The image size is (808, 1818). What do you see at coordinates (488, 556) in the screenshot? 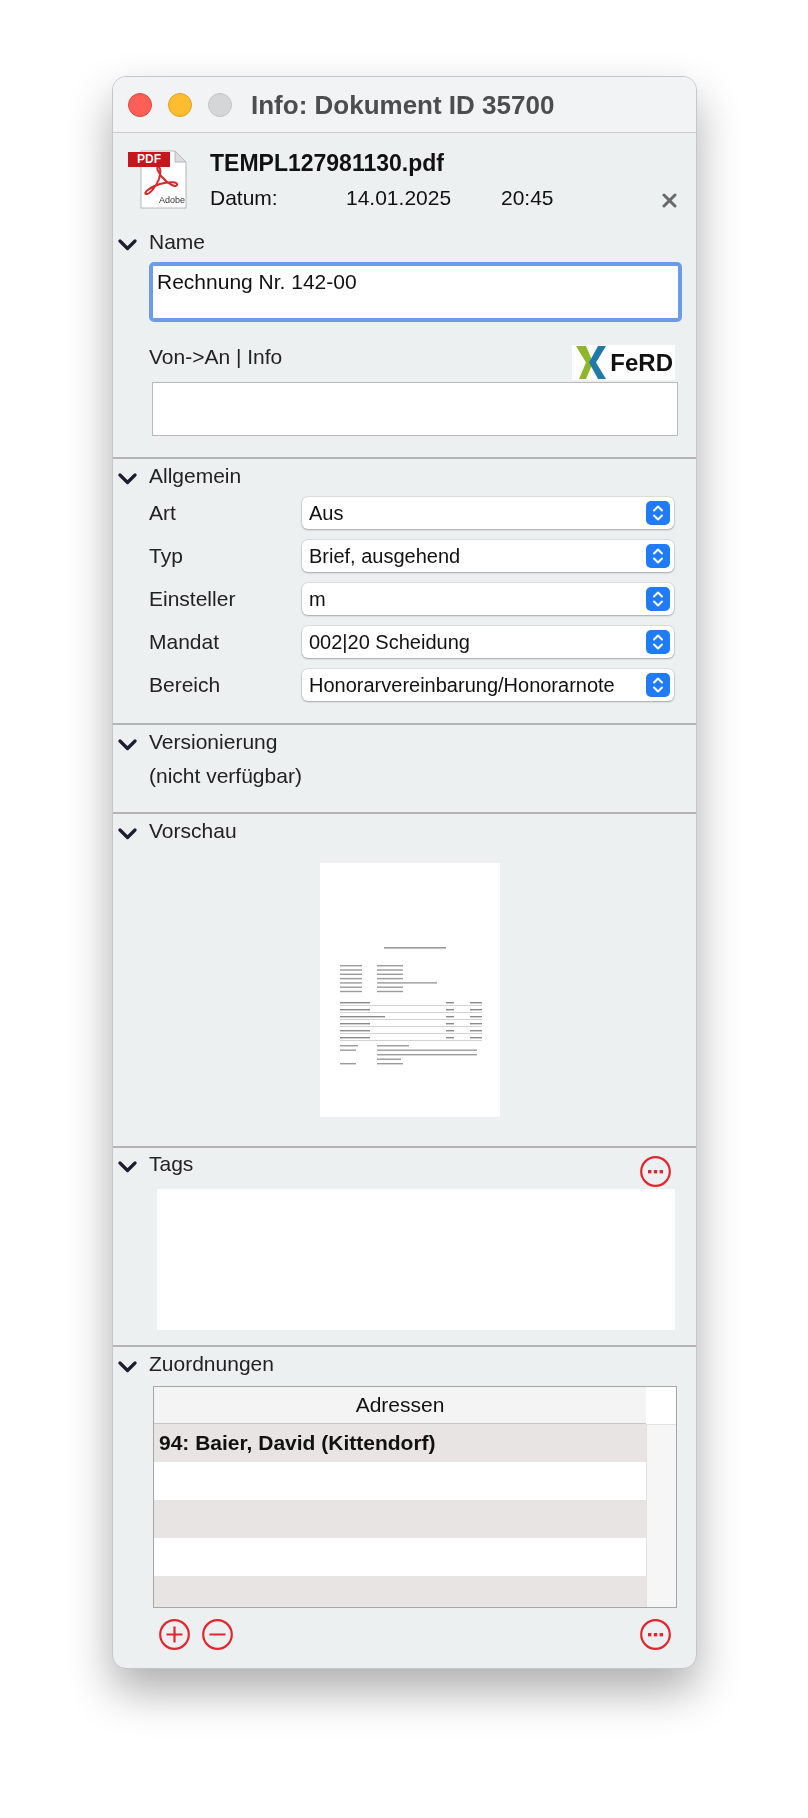
I see `popup-button: Brief, ausgehend` at bounding box center [488, 556].